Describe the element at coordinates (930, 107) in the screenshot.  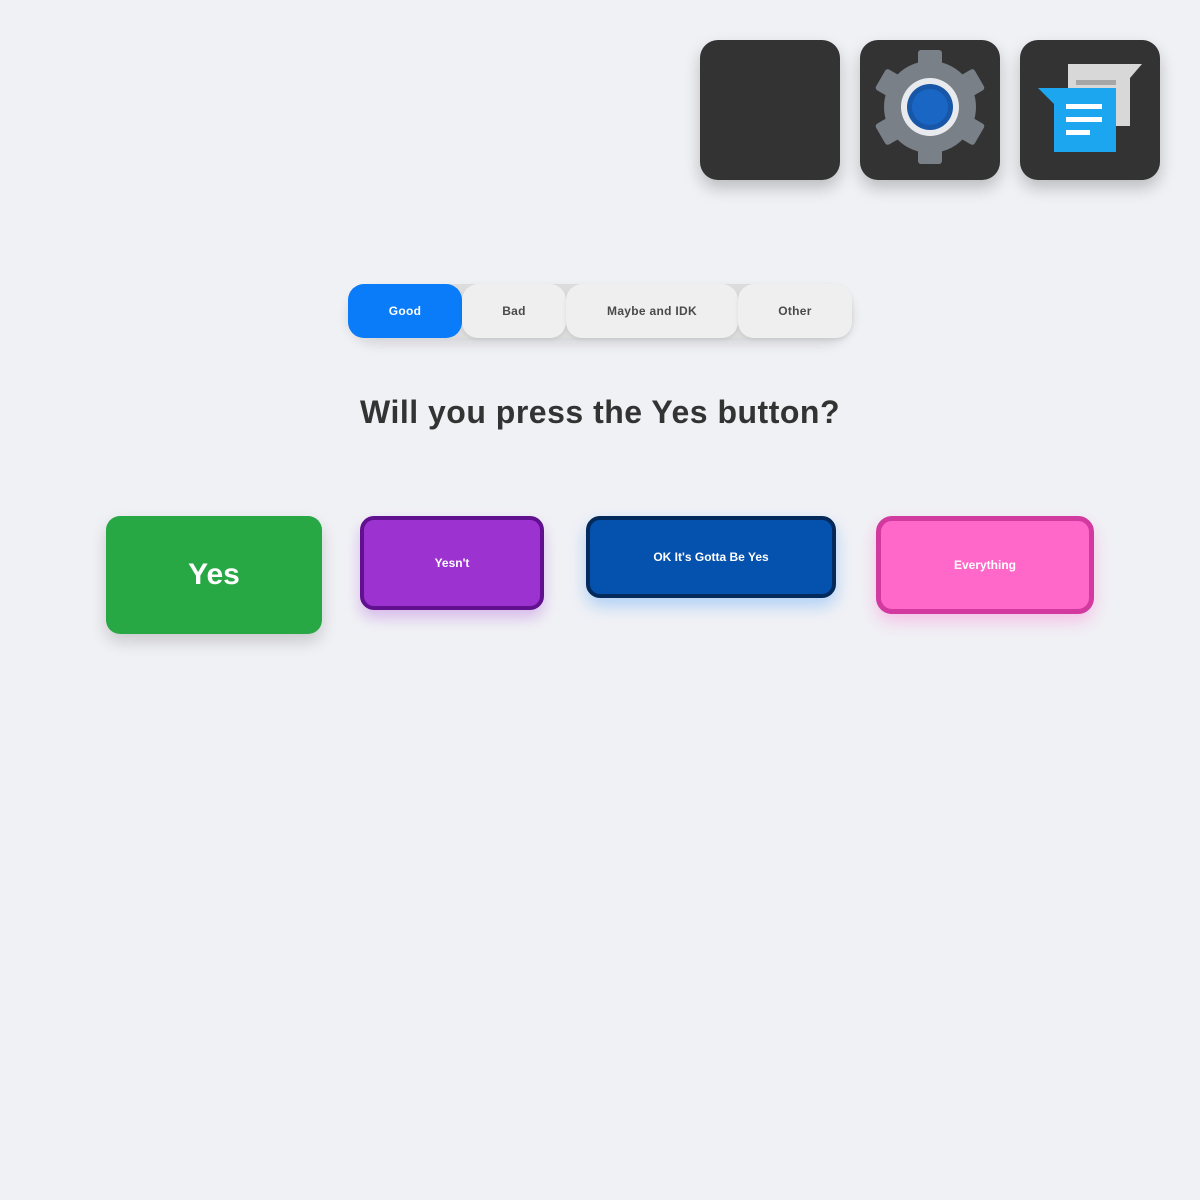
I see `gear-icon` at that location.